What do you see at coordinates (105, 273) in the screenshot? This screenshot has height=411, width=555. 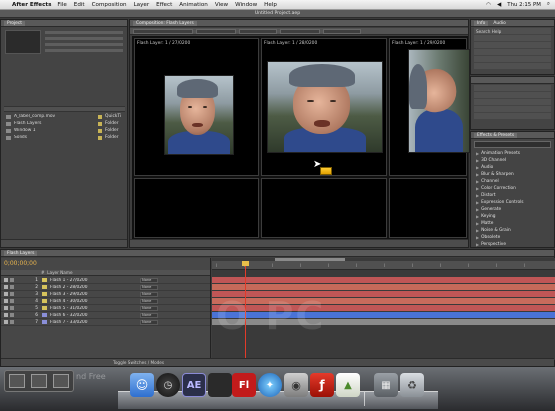 I see `layer-column-header: # Layer Name` at bounding box center [105, 273].